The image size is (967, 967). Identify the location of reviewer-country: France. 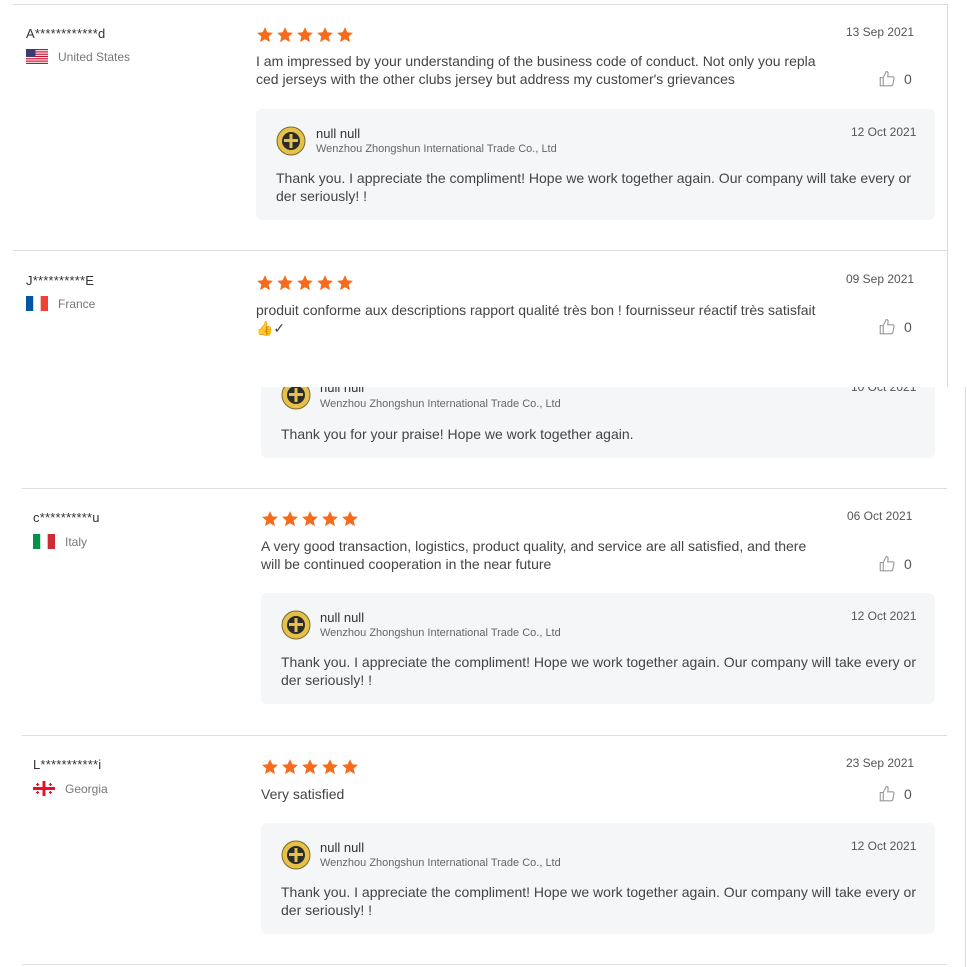
(60, 303).